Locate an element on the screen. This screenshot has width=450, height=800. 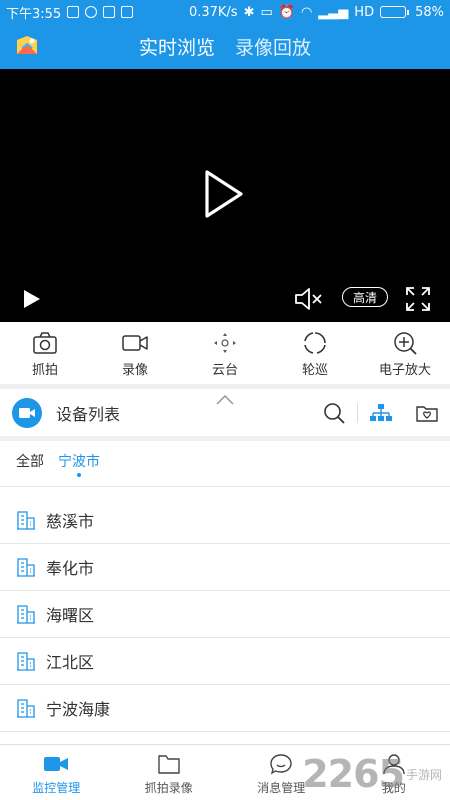
notification-icon is located at coordinates (73, 12).